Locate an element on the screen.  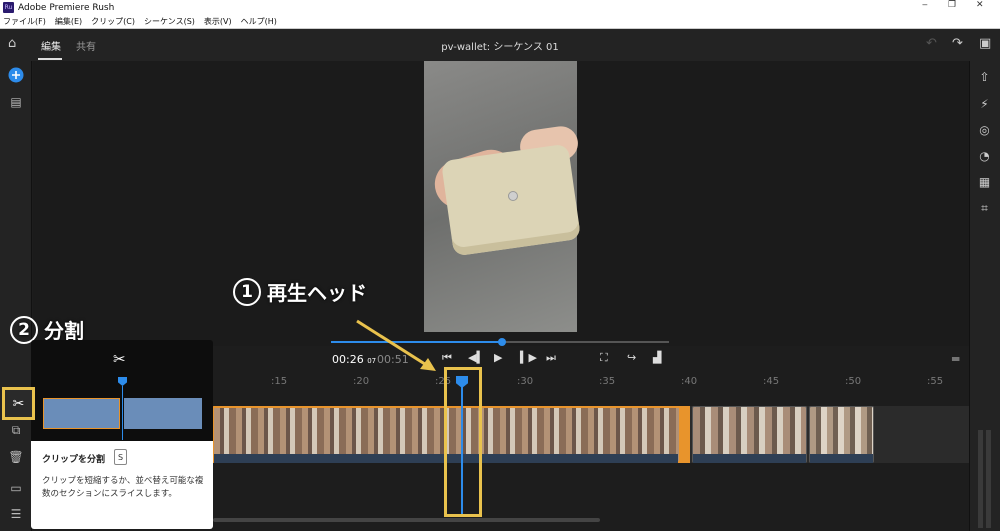
tooltip-clip-right is located at coordinates (163, 413).